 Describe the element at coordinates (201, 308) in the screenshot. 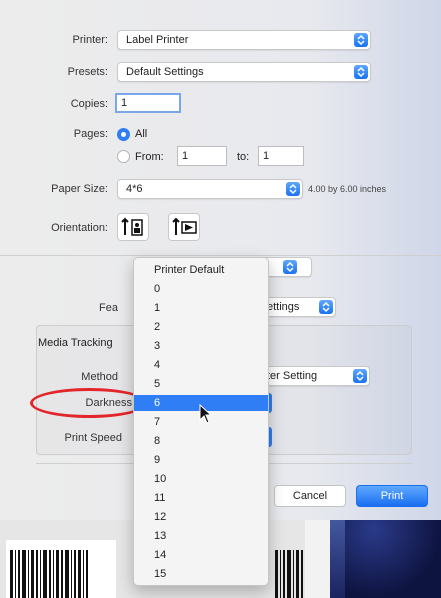

I see `menu-item-1: 1` at that location.